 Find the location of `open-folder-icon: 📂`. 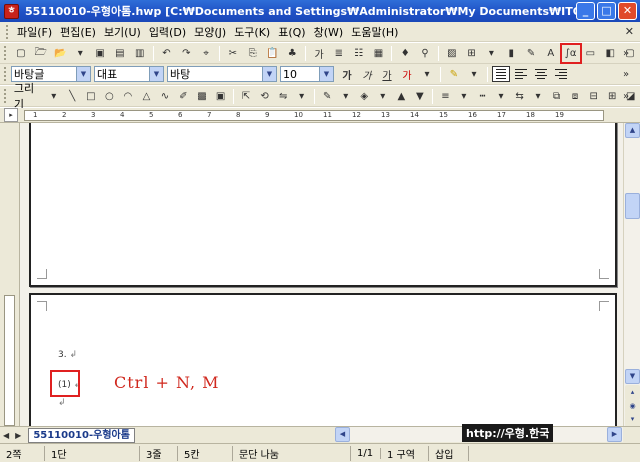

open-folder-icon: 📂 is located at coordinates (61, 53).